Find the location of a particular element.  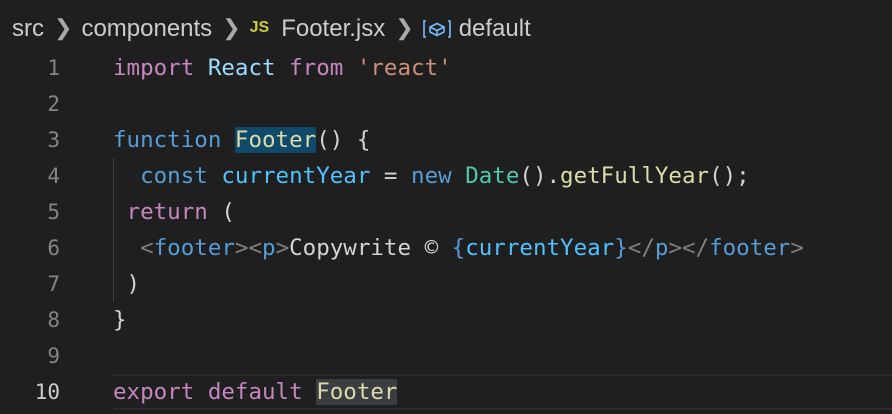

variable-currentyear: currentYear is located at coordinates (296, 176).